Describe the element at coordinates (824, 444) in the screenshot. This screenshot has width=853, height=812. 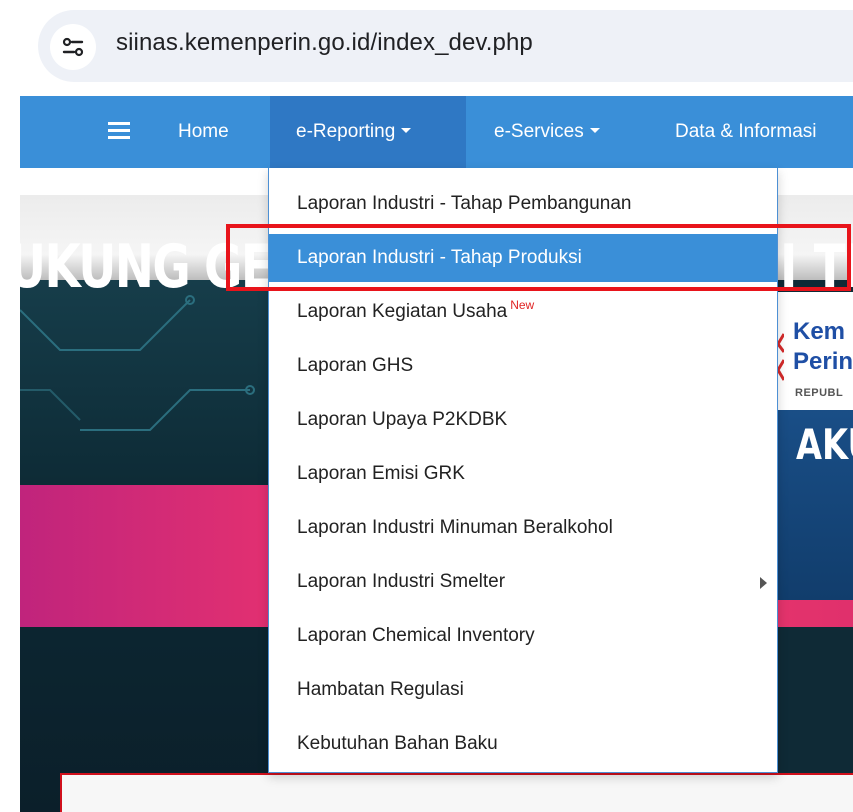
I see `banner-subtext: AKU` at that location.